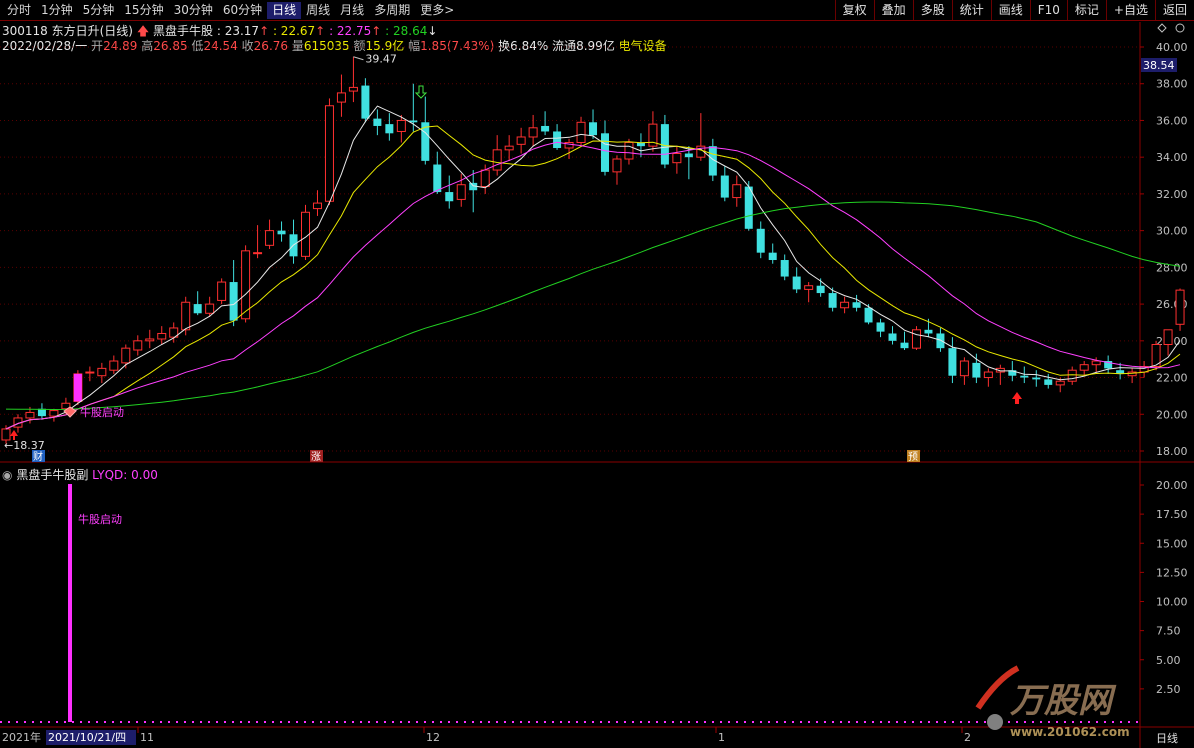 This screenshot has height=748, width=1194. Describe the element at coordinates (1172, 543) in the screenshot. I see `sub-y-tick-label: 15.00` at that location.